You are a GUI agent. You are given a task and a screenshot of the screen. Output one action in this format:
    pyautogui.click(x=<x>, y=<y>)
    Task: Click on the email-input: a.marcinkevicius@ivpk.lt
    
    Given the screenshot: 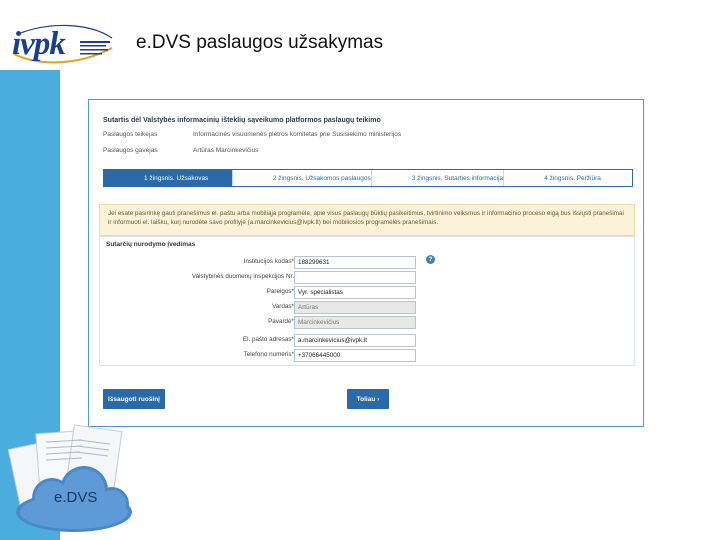 What is the action you would take?
    pyautogui.click(x=355, y=340)
    